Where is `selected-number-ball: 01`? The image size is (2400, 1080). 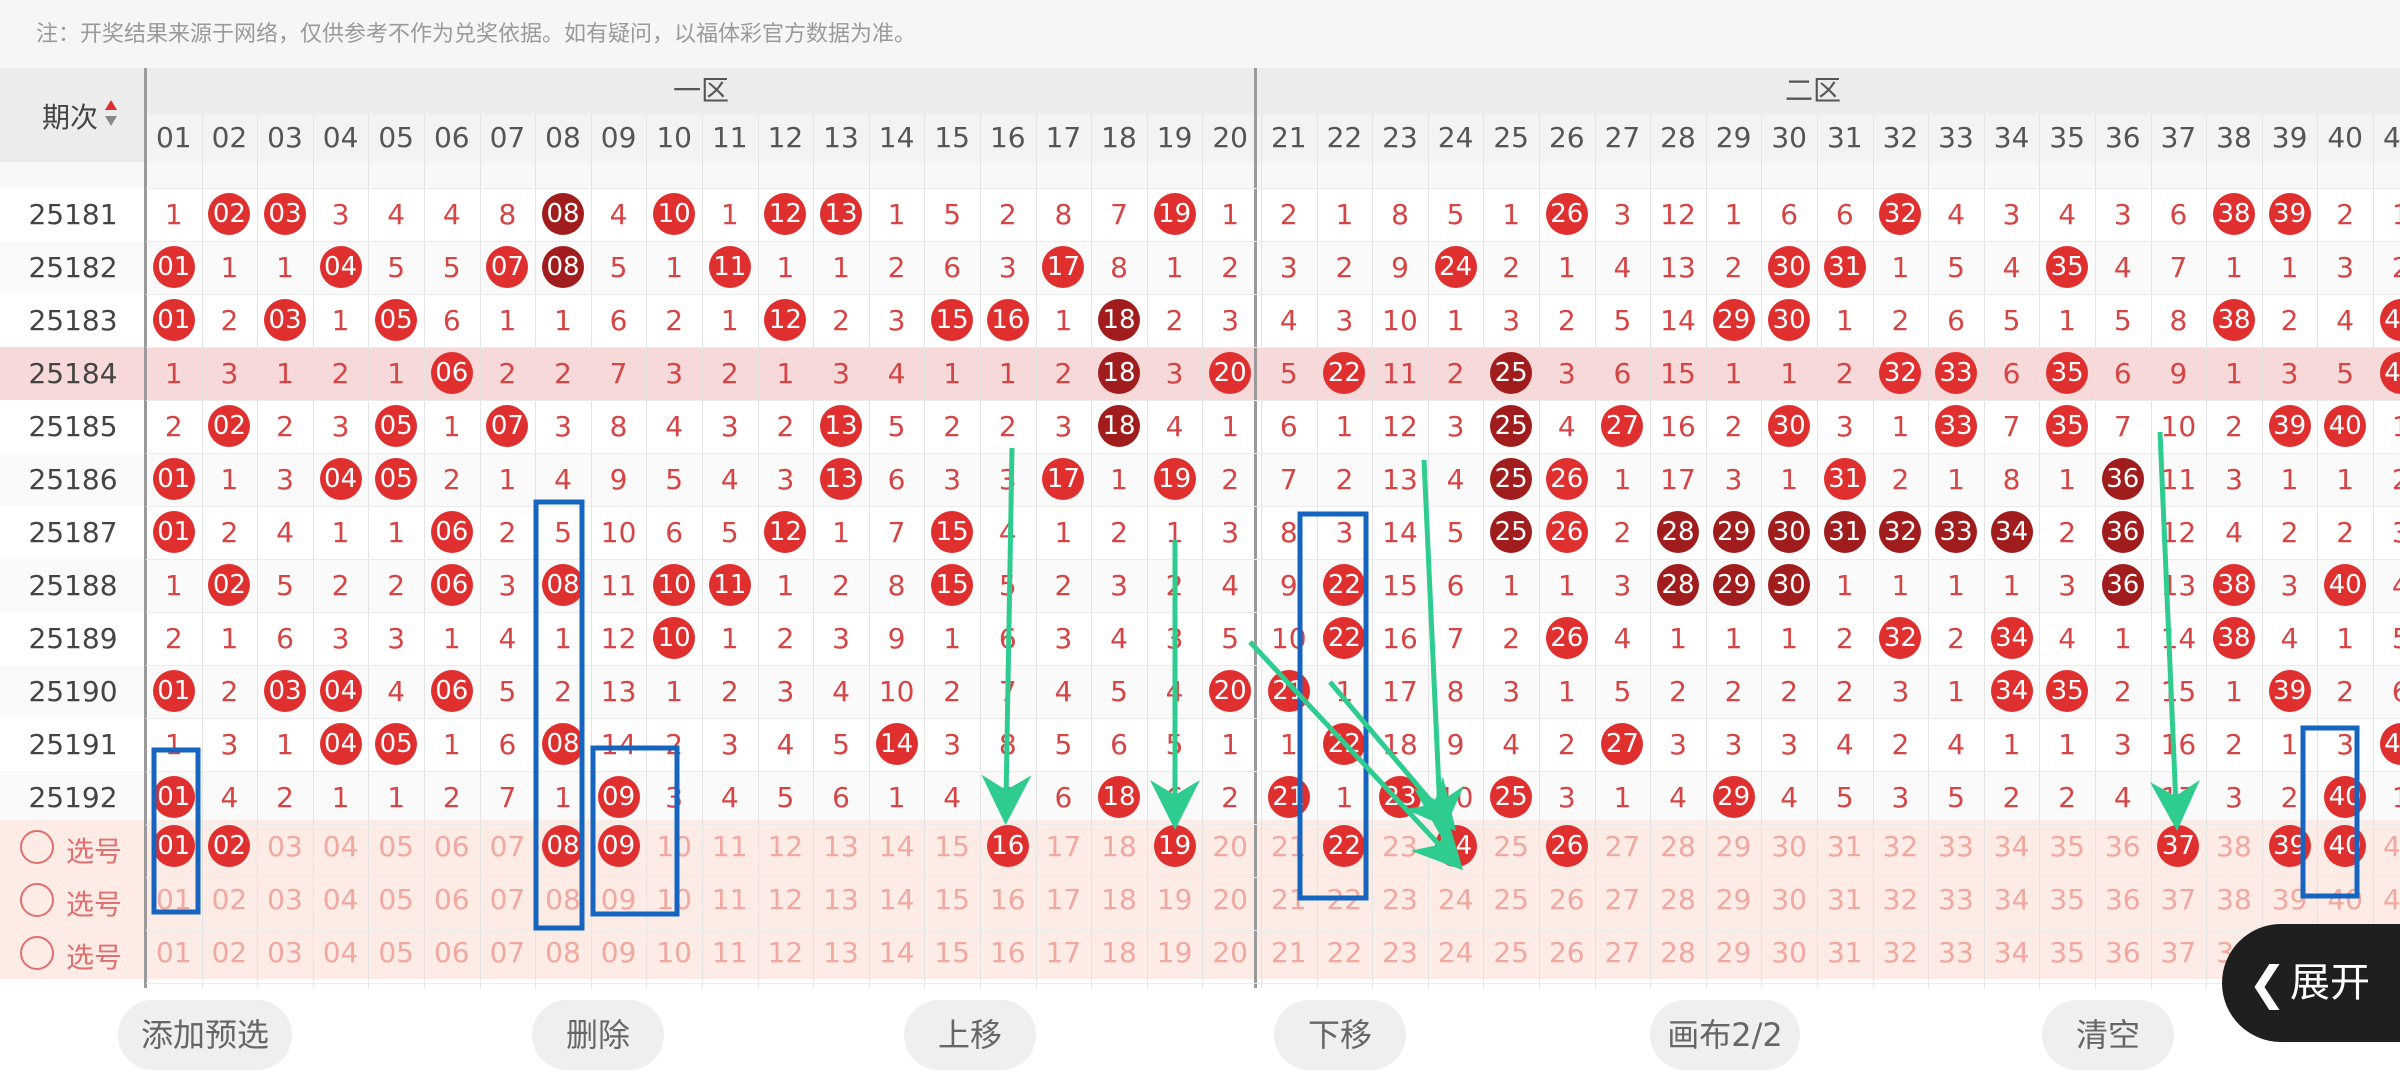 selected-number-ball: 01 is located at coordinates (173, 846).